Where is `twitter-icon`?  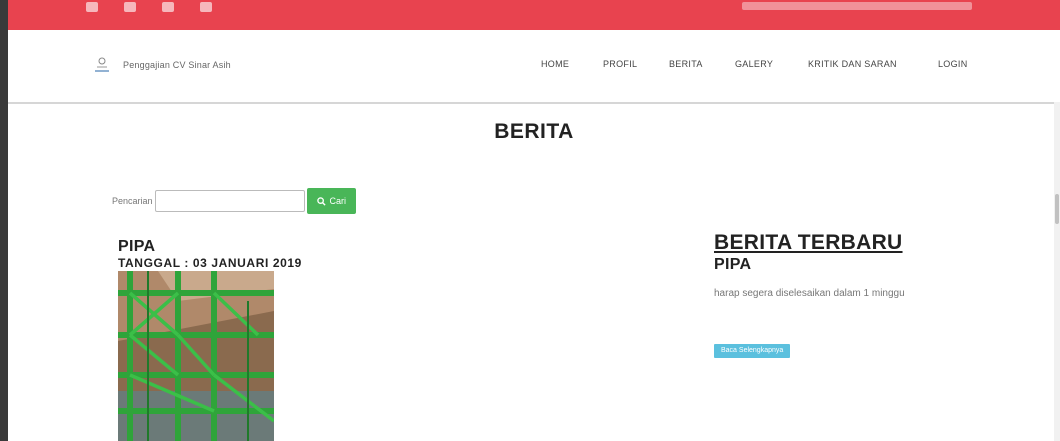 twitter-icon is located at coordinates (130, 7).